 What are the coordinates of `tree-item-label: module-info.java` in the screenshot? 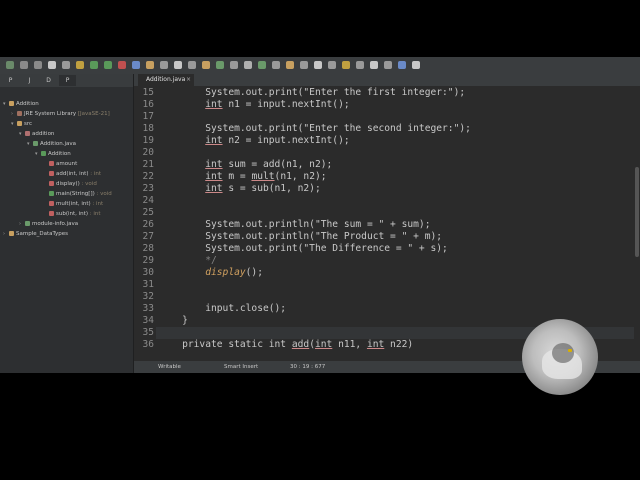 It's located at (55, 224).